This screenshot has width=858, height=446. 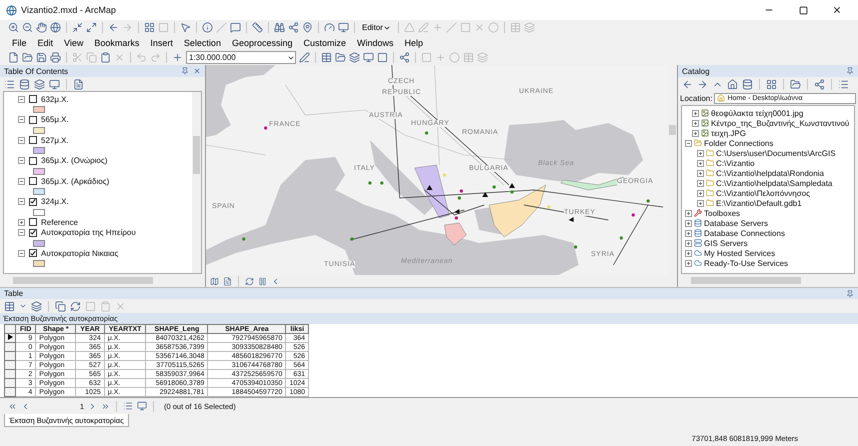 I want to click on comment-icon, so click(x=235, y=27).